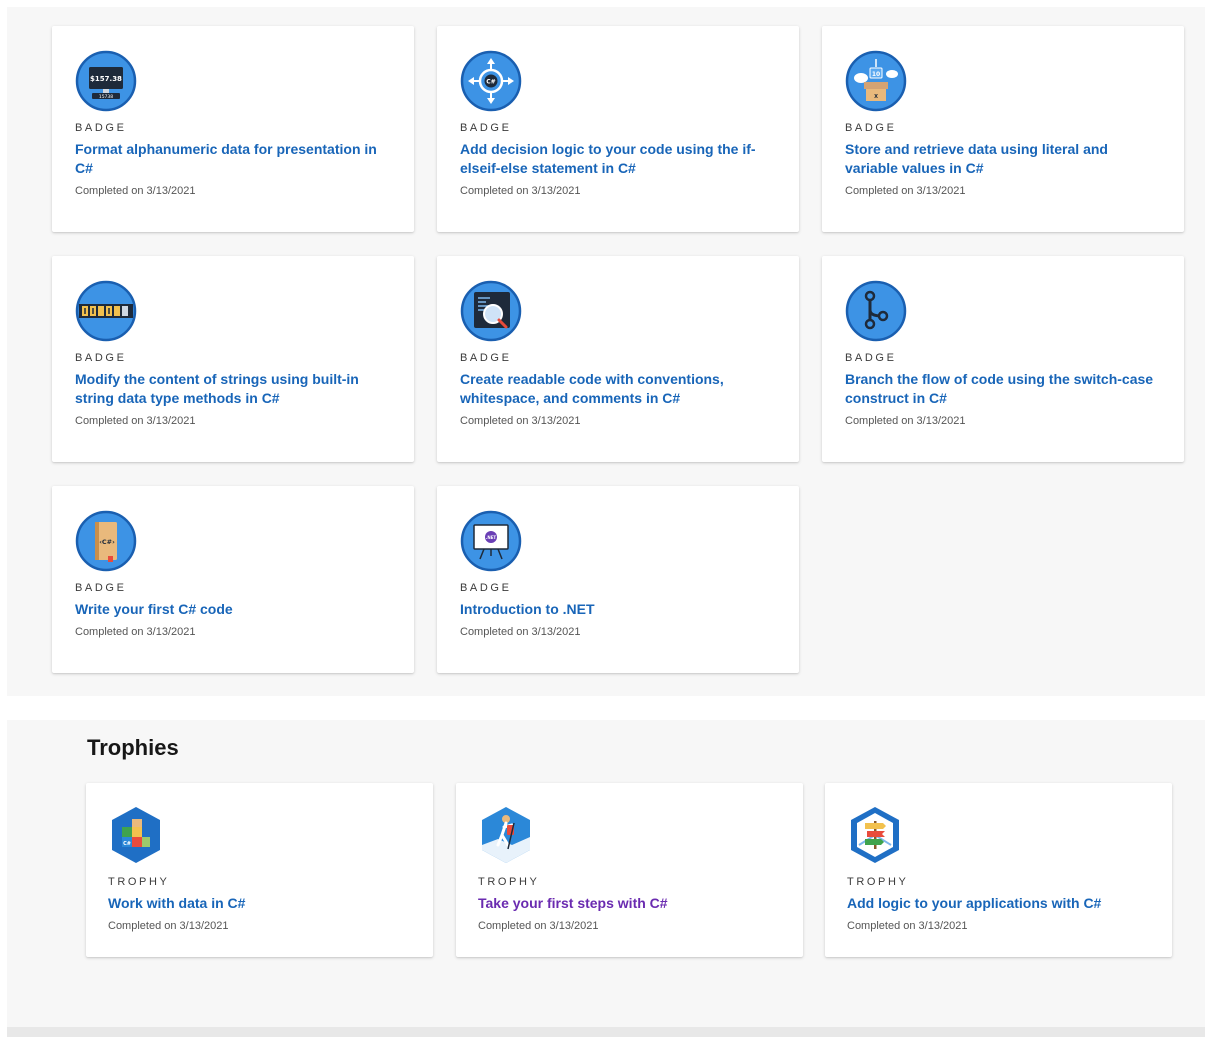  I want to click on code-magnifier-icon, so click(491, 311).